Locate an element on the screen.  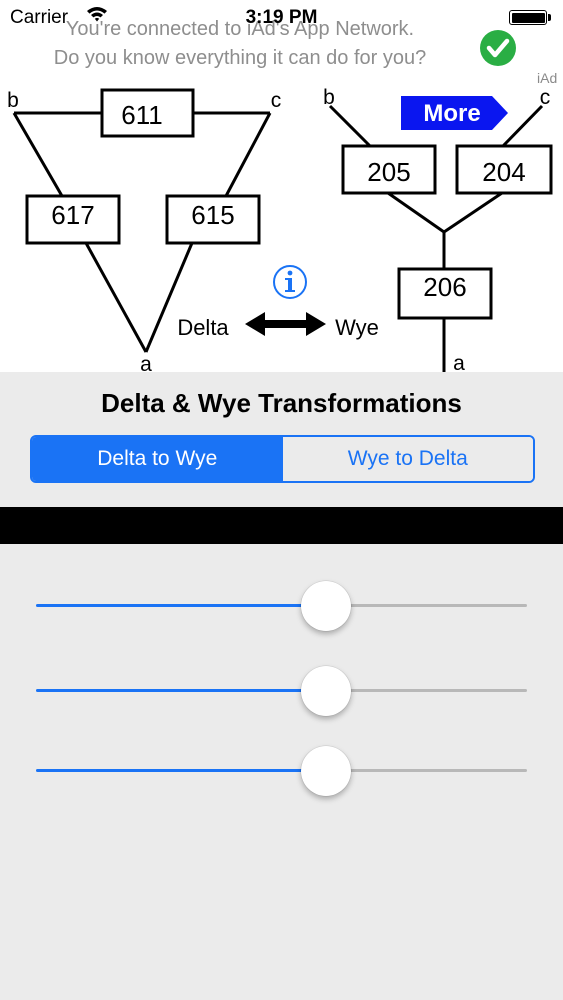
iad-tag: iAd is located at coordinates (547, 78).